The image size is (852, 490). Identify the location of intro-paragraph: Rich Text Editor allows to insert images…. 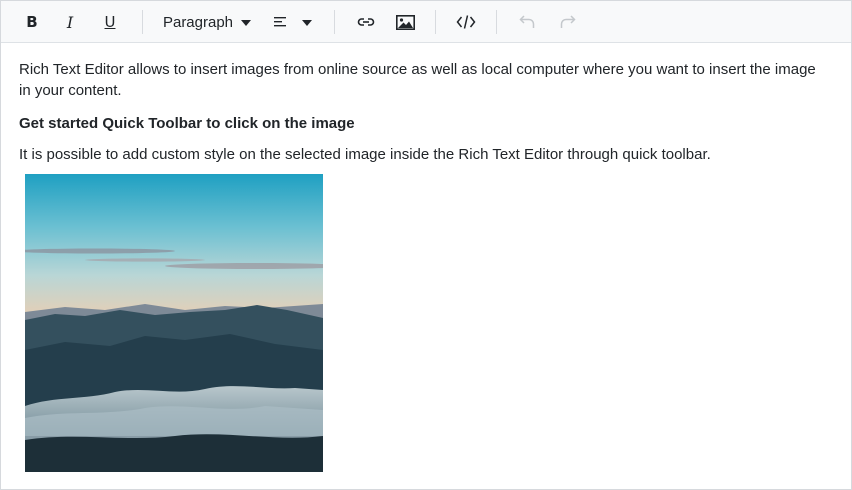
(417, 80).